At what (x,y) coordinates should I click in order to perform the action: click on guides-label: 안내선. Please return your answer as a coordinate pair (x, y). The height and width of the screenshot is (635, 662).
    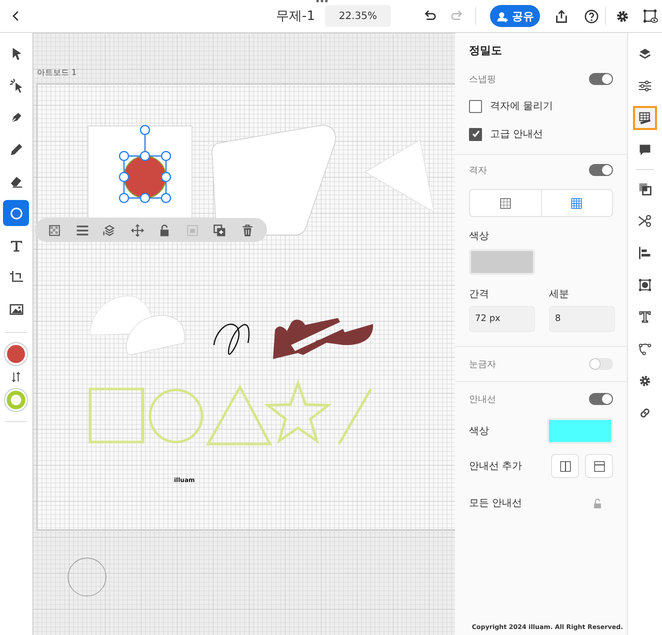
    Looking at the image, I should click on (482, 400).